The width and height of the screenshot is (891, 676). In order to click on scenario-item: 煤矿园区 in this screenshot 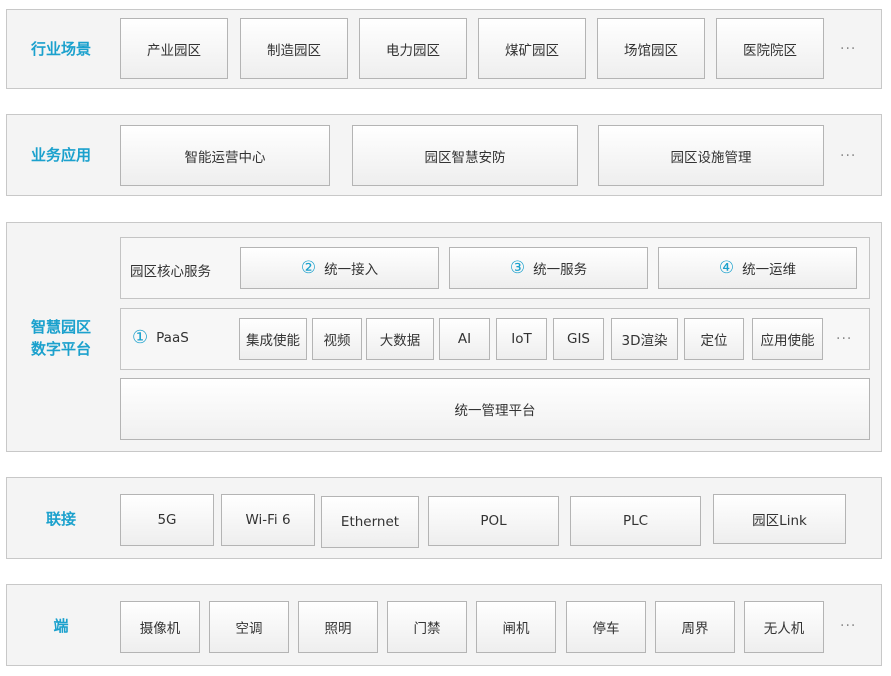, I will do `click(532, 48)`.